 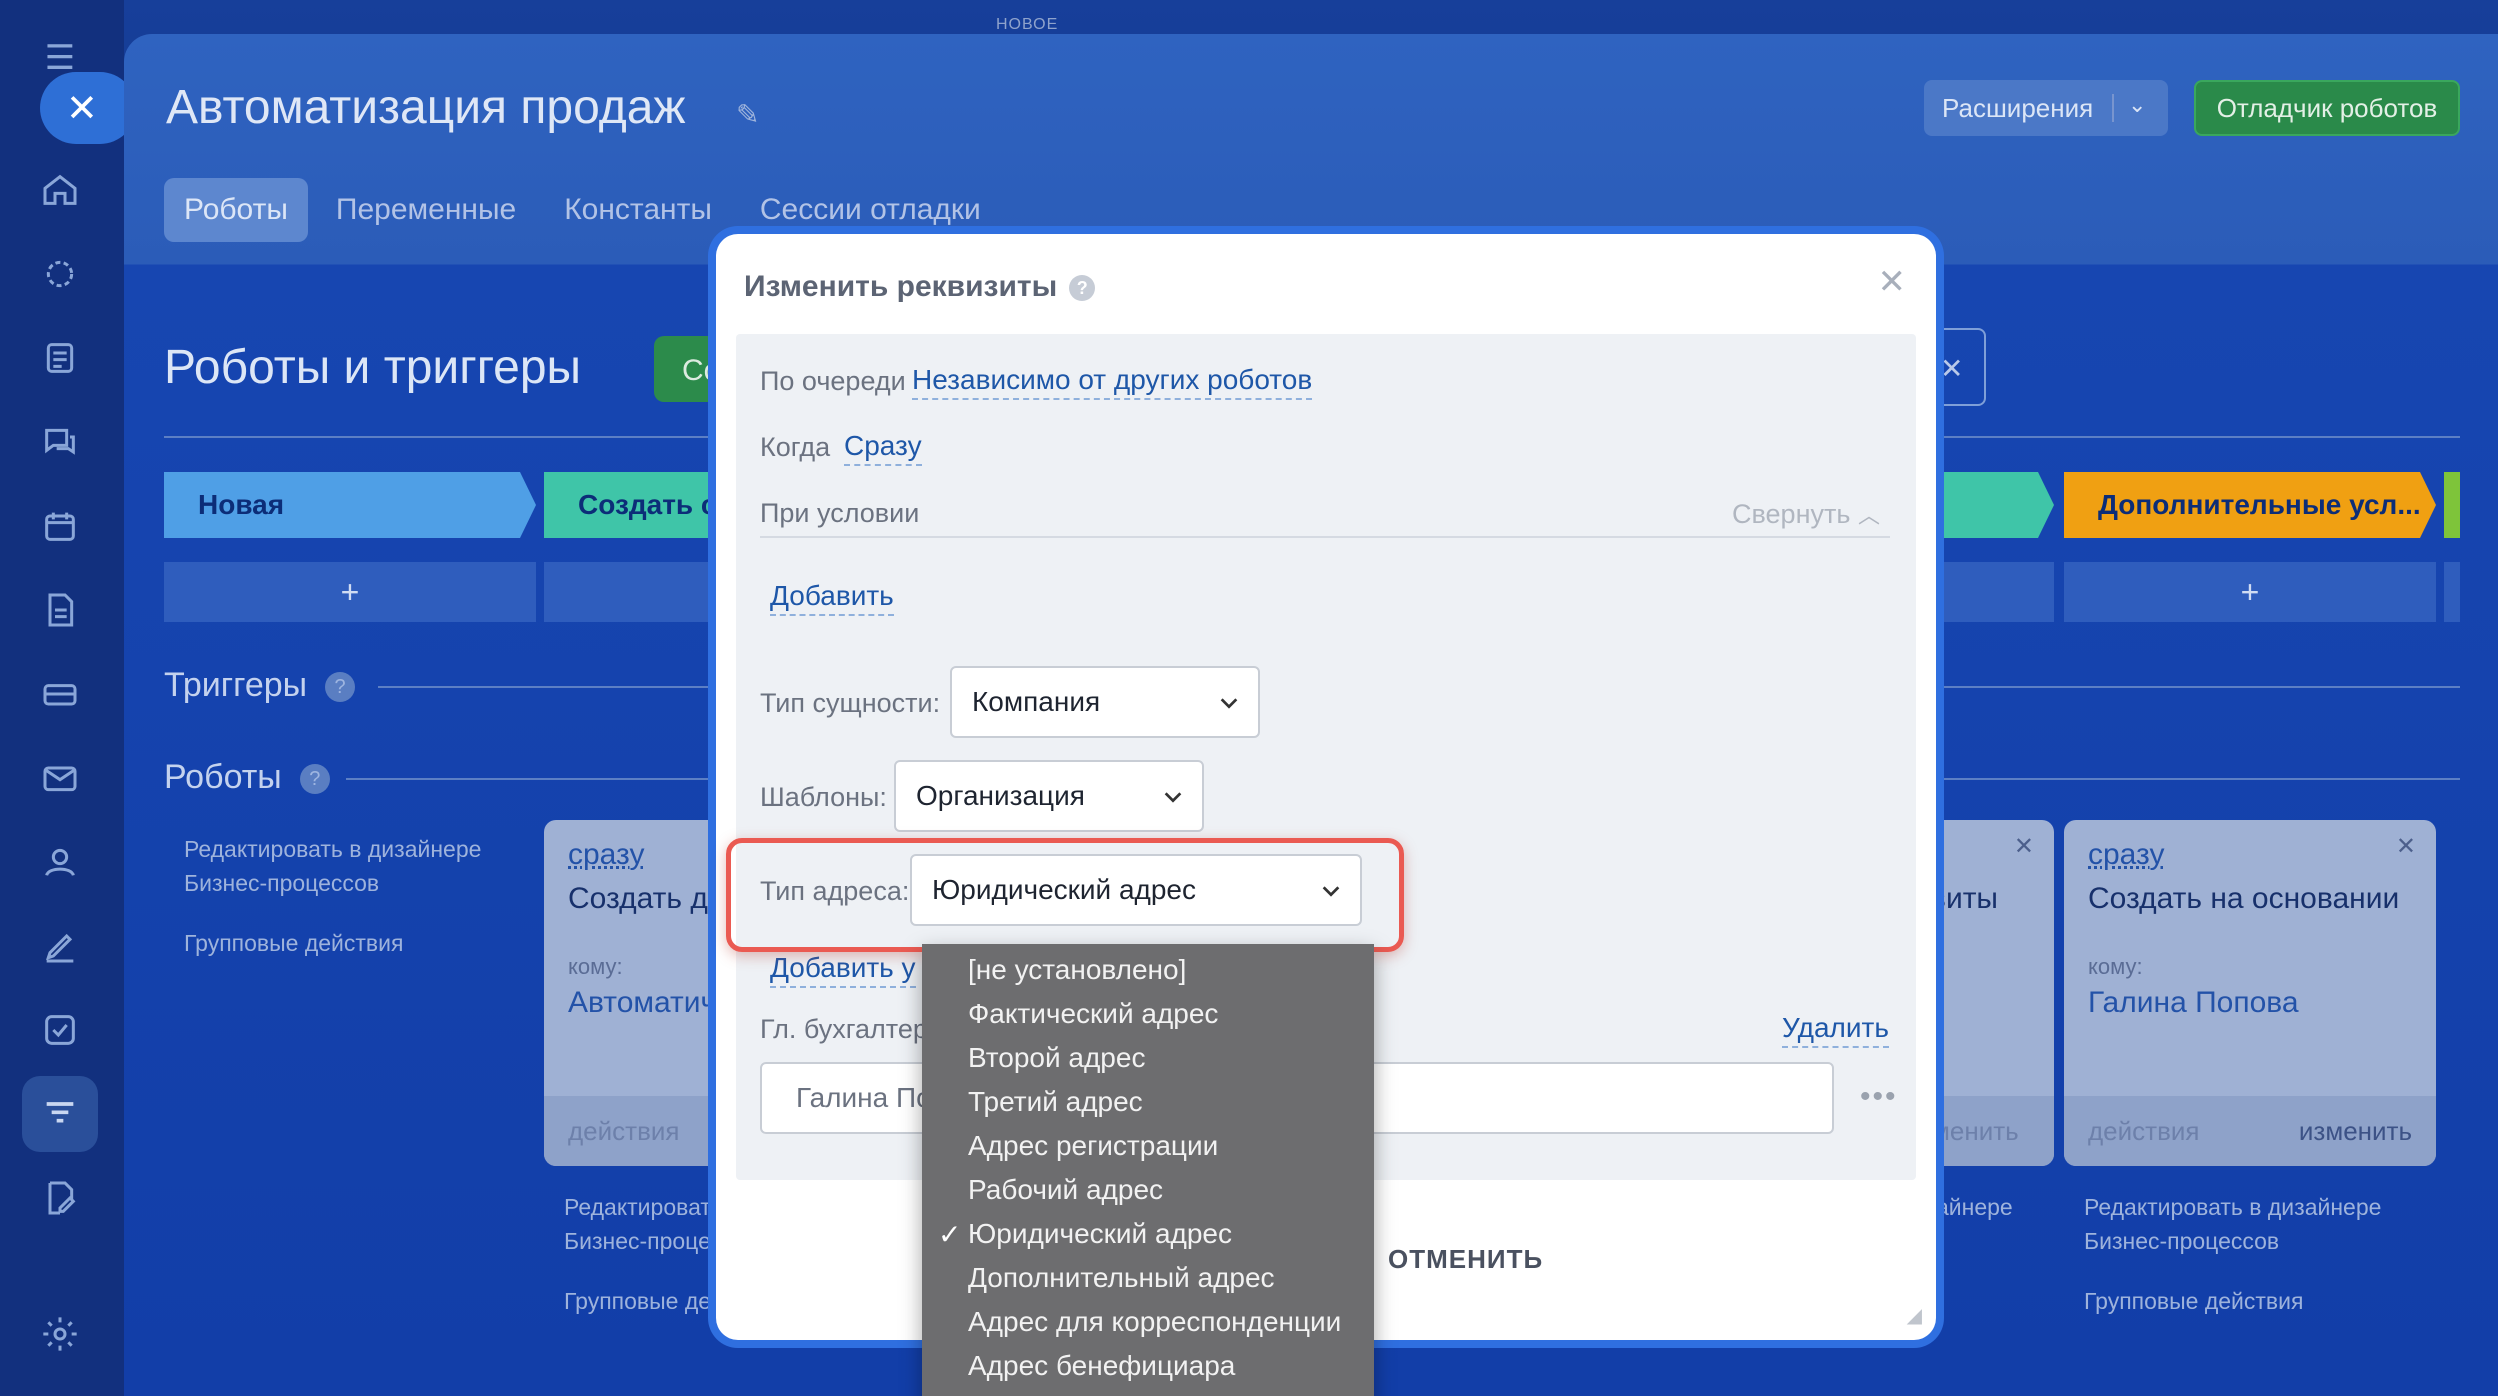 What do you see at coordinates (60, 442) in the screenshot?
I see `chat-icon` at bounding box center [60, 442].